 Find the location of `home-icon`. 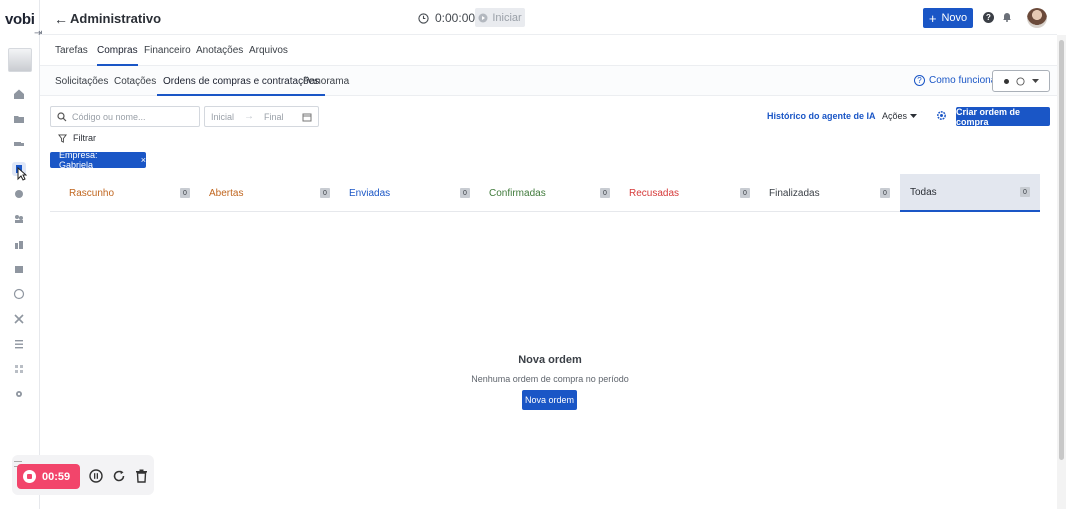

home-icon is located at coordinates (19, 94).